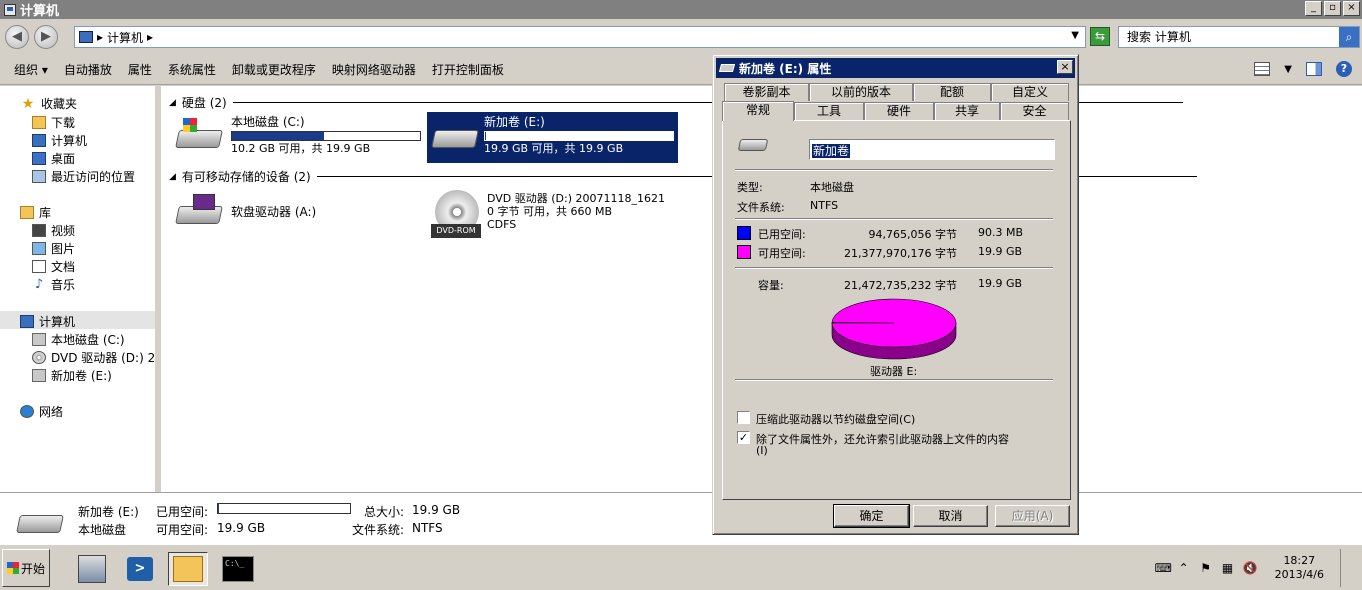 This screenshot has height=590, width=1362. Describe the element at coordinates (762, 450) in the screenshot. I see `index-label-suffix: (I)` at that location.